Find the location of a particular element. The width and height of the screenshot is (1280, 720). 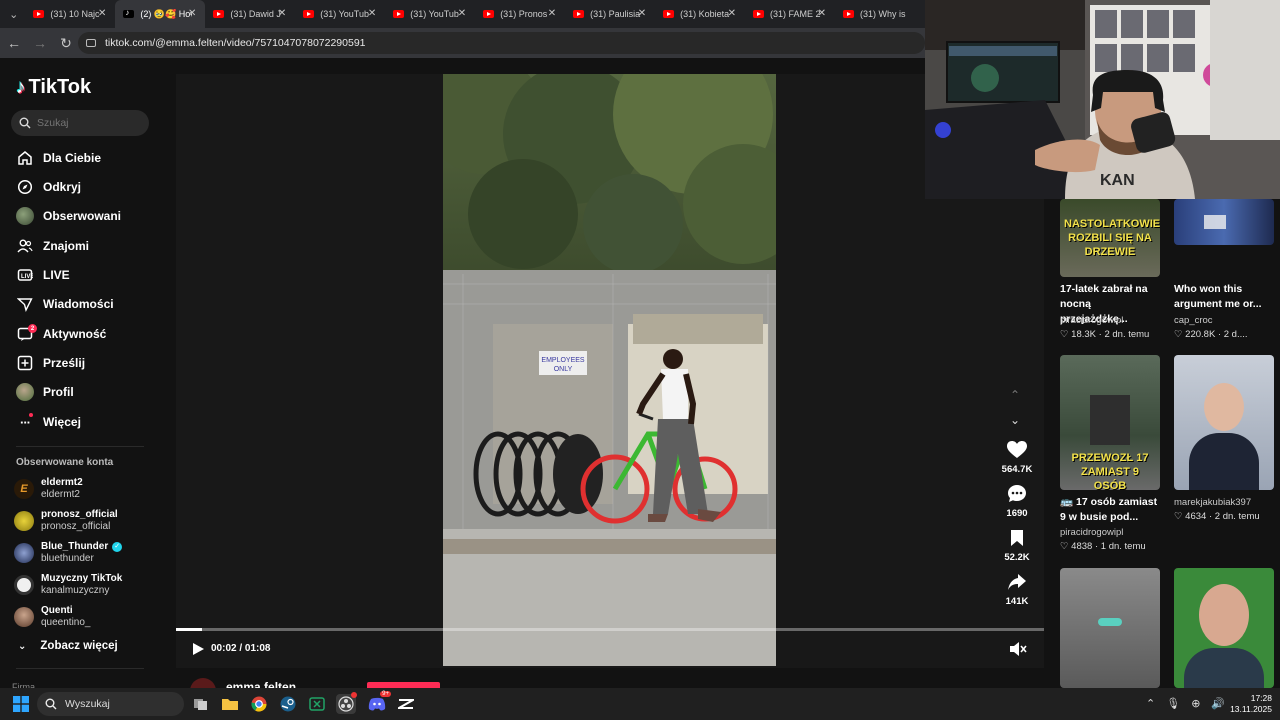

followed-account: Blue_Thunder ✓ bluethunder is located at coordinates (68, 553).